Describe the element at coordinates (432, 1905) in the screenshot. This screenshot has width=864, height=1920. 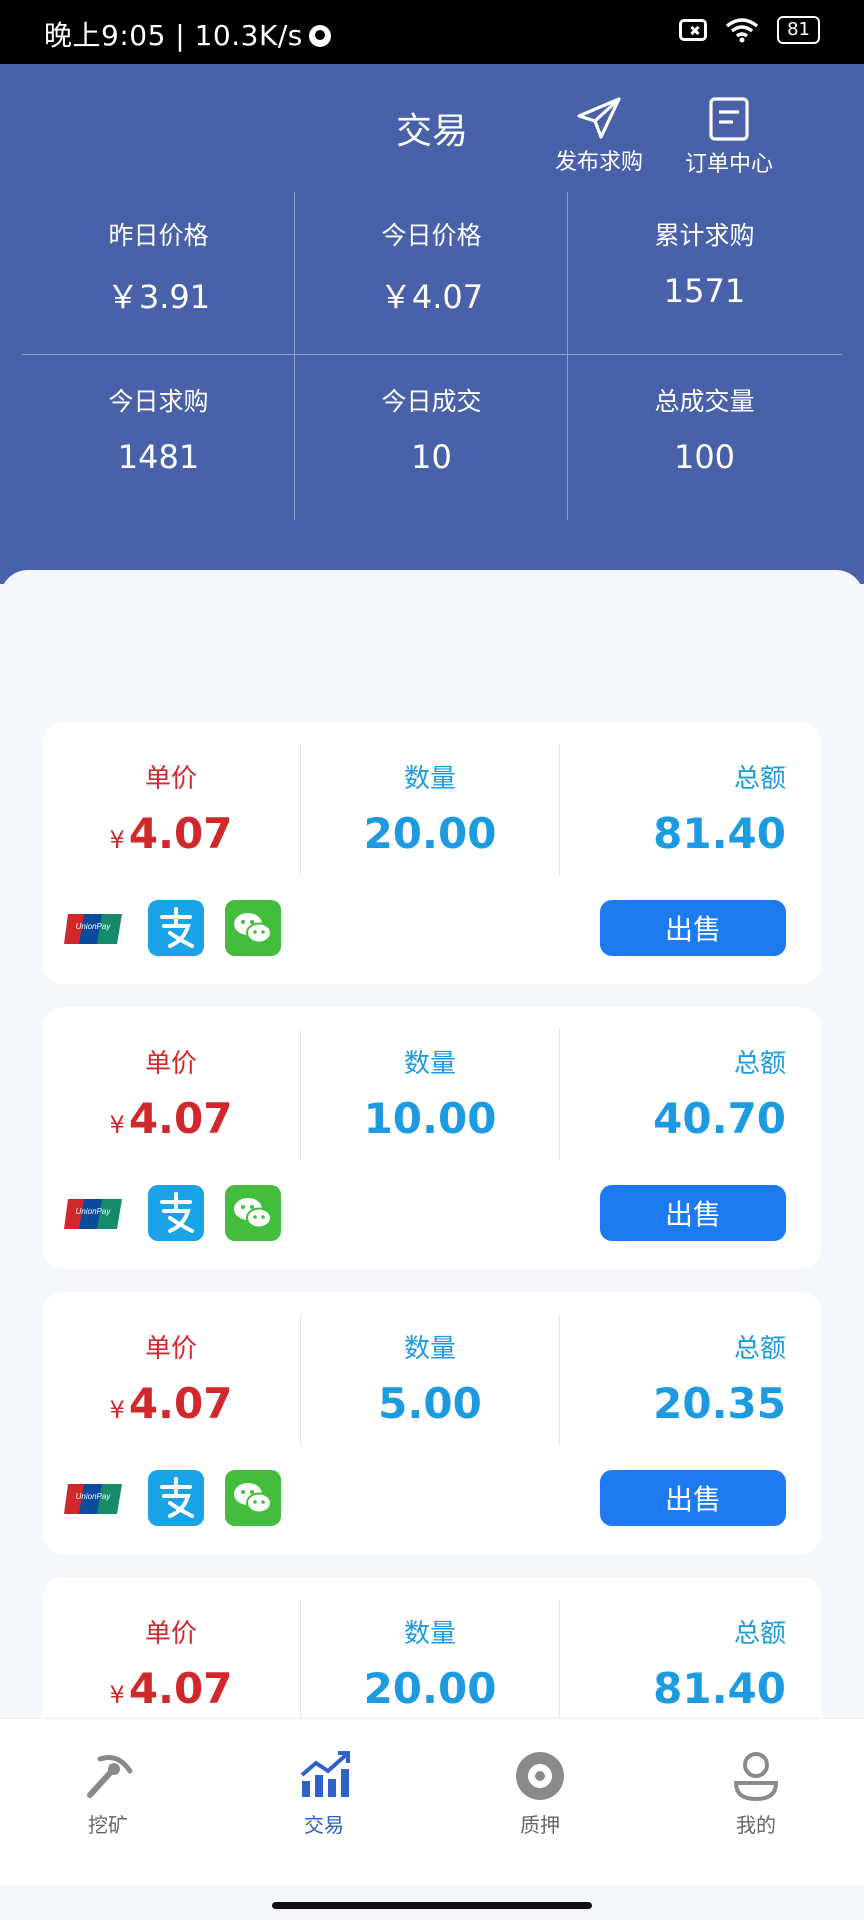
I see `home-indicator` at that location.